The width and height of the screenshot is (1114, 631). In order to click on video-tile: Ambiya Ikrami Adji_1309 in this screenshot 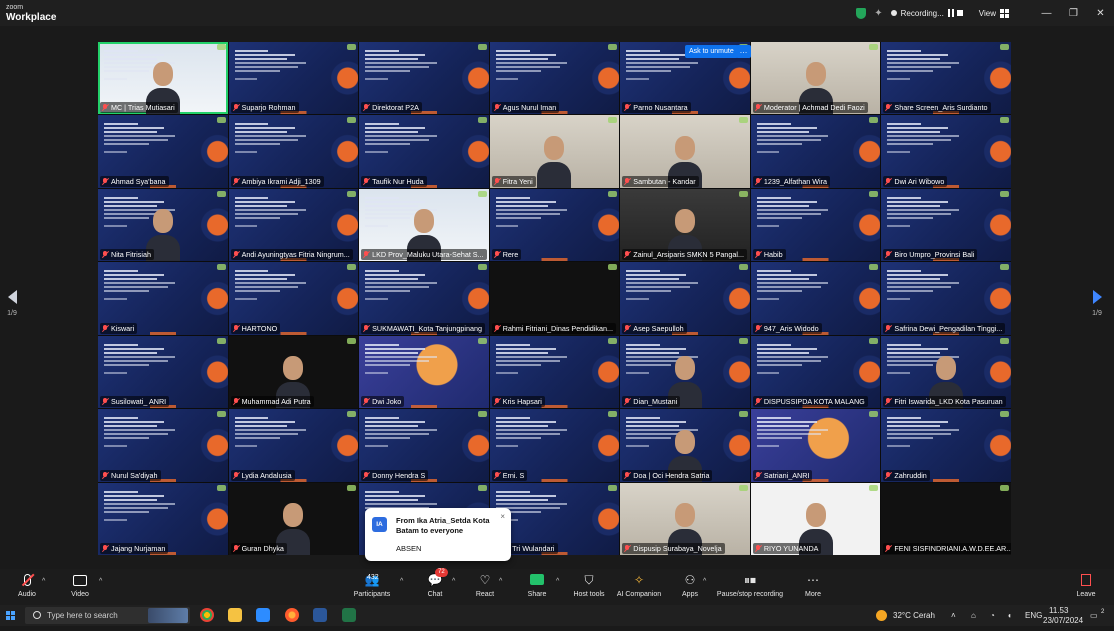, I will do `click(293, 151)`.